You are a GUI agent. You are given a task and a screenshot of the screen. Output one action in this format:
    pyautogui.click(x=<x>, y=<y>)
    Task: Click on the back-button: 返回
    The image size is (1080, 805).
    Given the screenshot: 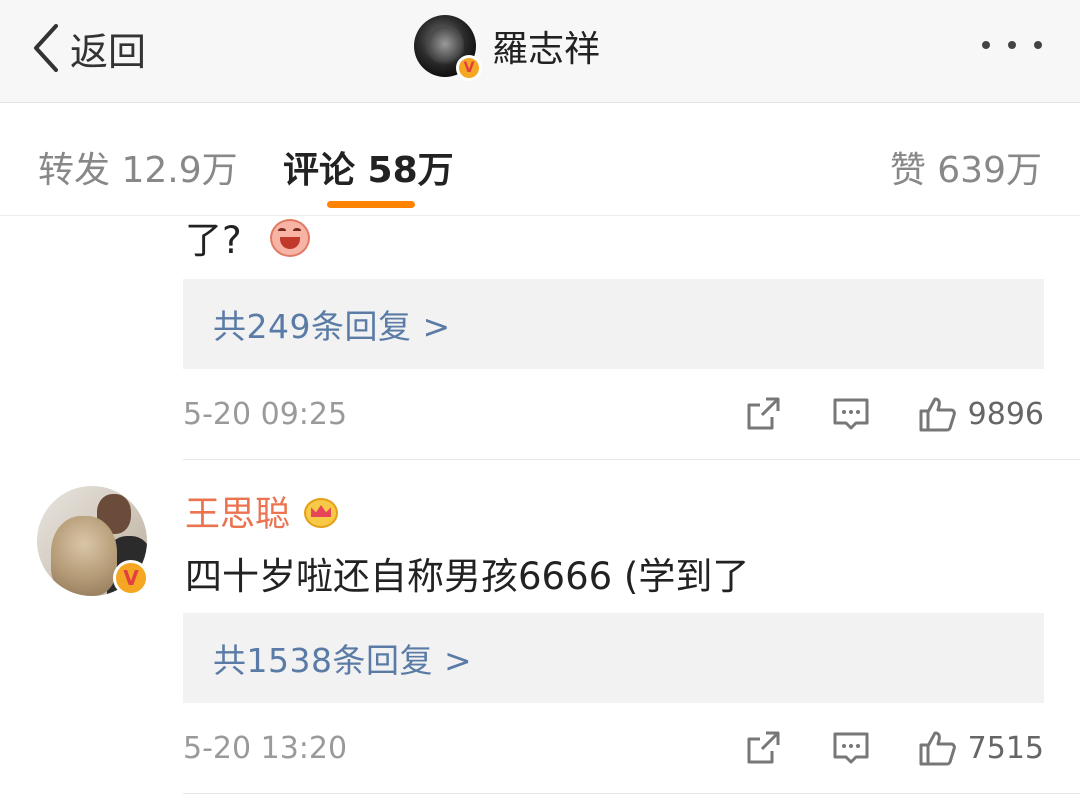 What is the action you would take?
    pyautogui.click(x=88, y=48)
    